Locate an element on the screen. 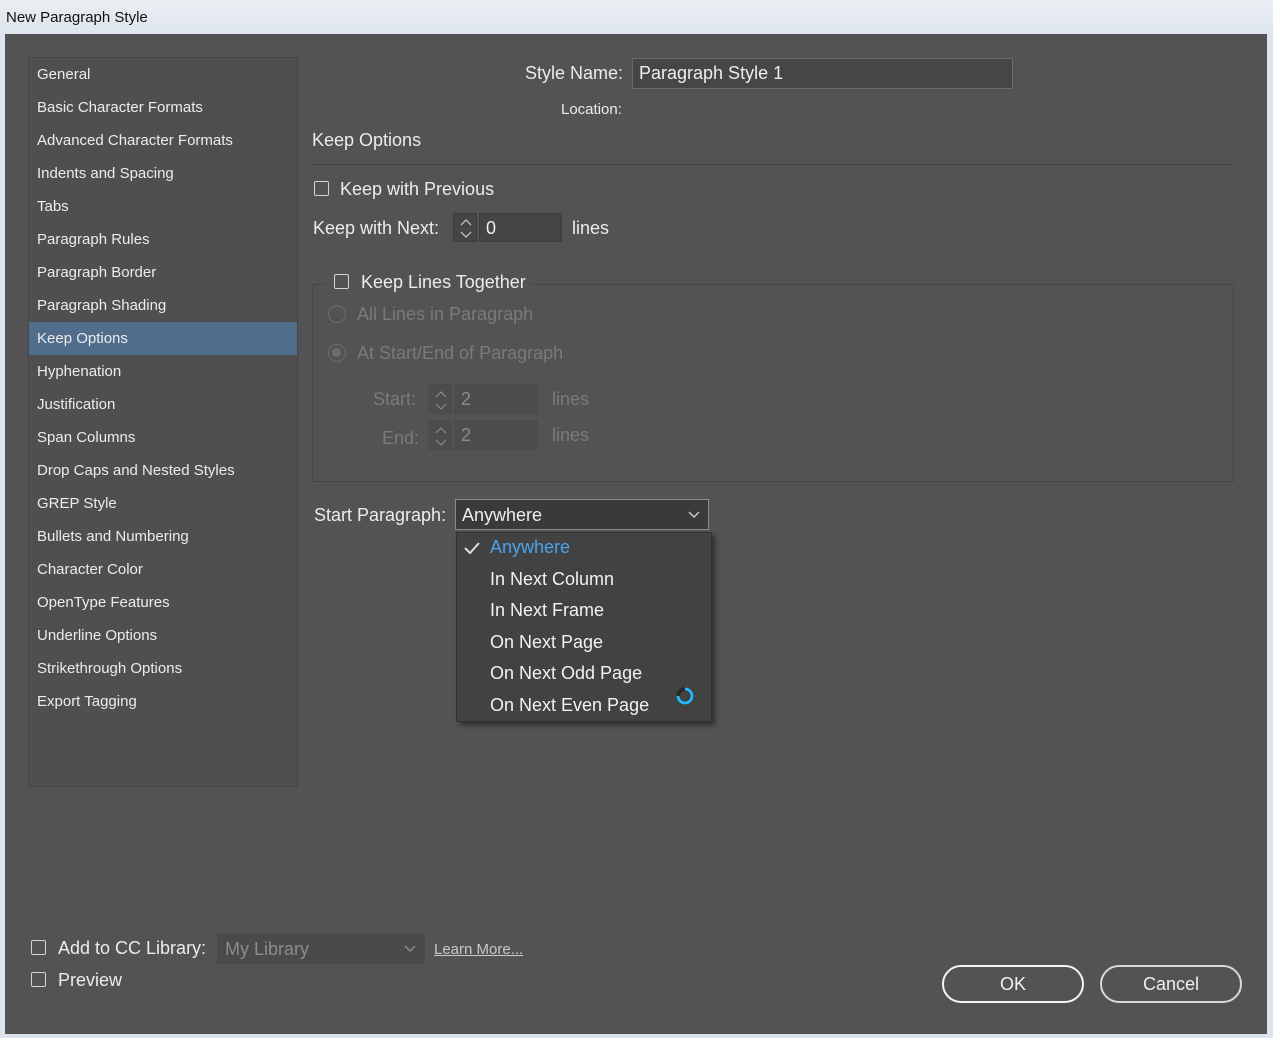 The height and width of the screenshot is (1038, 1273). preview-checkbox is located at coordinates (38, 979).